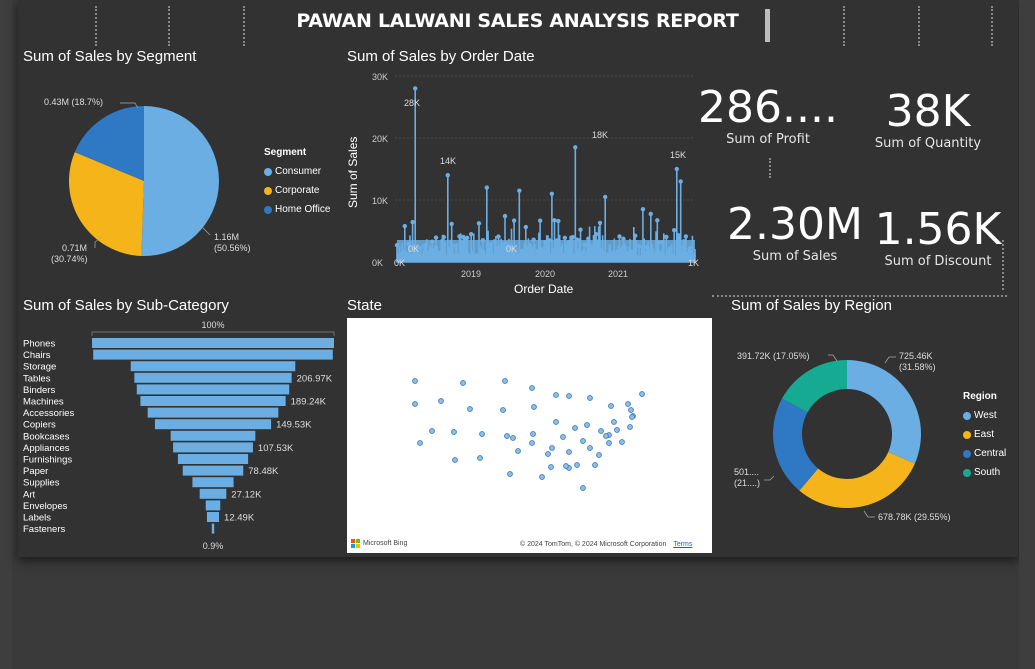  Describe the element at coordinates (984, 415) in the screenshot. I see `legend-west: West` at that location.